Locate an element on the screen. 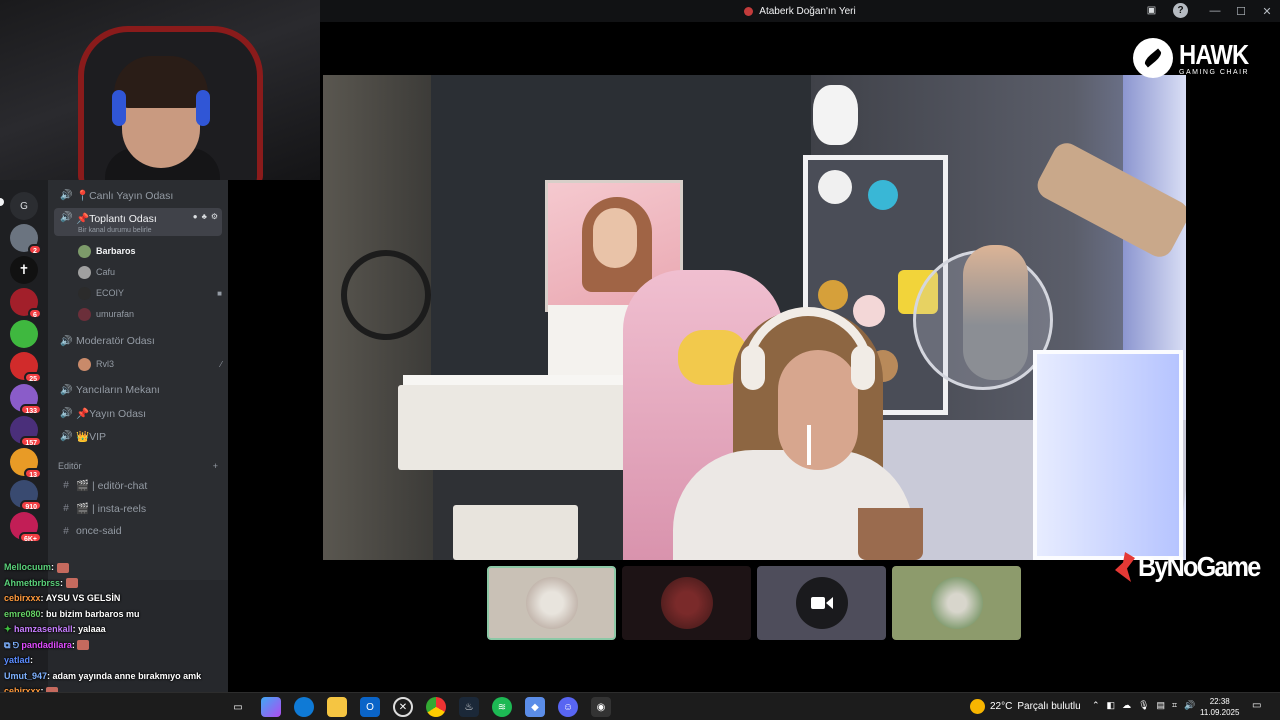 This screenshot has height=720, width=1280. inbox-icon: ▣ is located at coordinates (1151, 10).